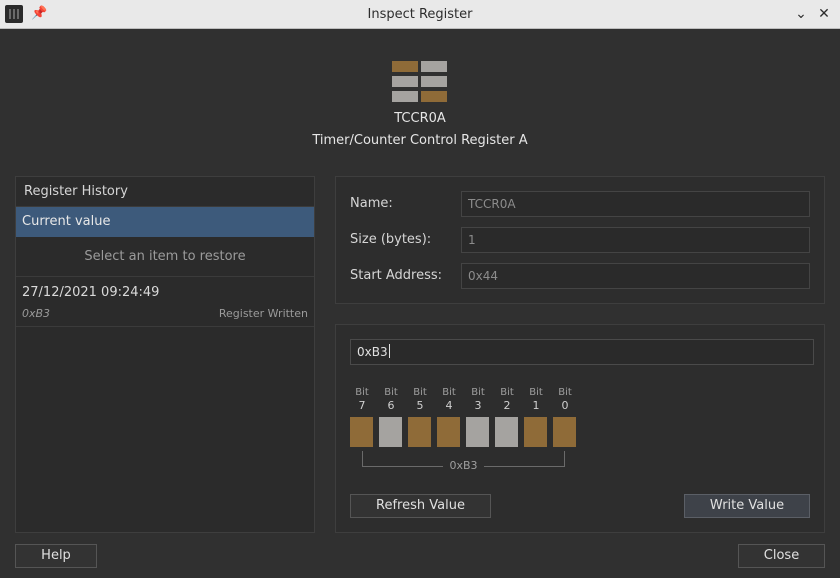 The image size is (840, 578). What do you see at coordinates (449, 405) in the screenshot?
I see `bit-index: 4` at bounding box center [449, 405].